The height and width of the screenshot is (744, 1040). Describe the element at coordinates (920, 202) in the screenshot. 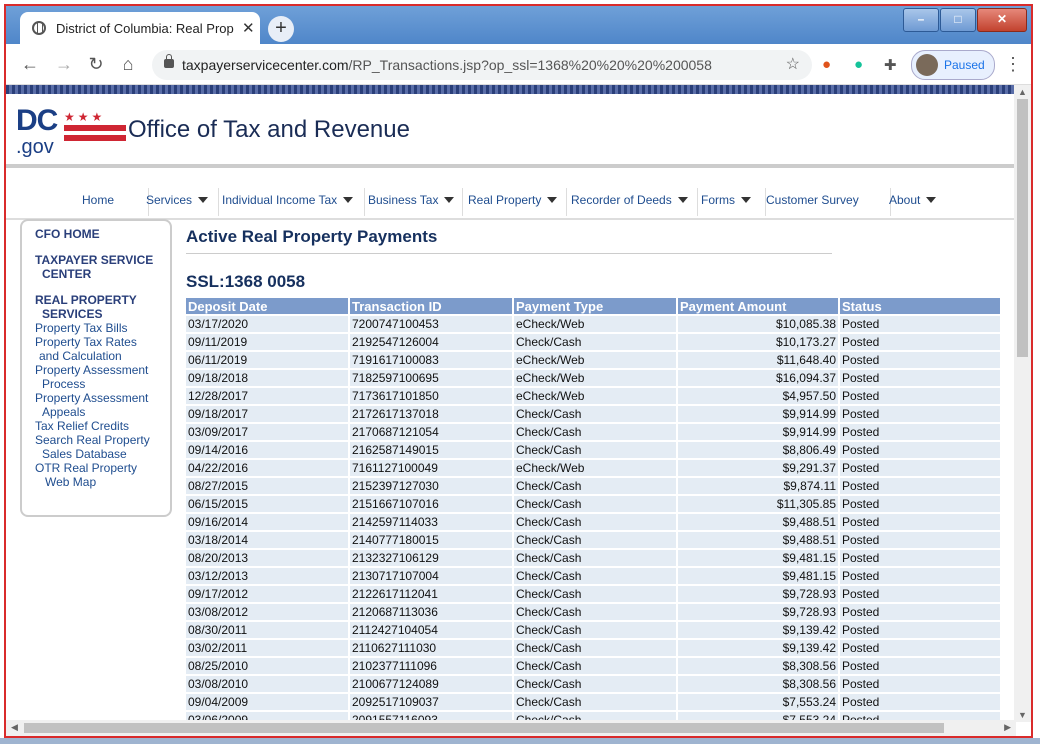

I see `nav-about: About` at that location.